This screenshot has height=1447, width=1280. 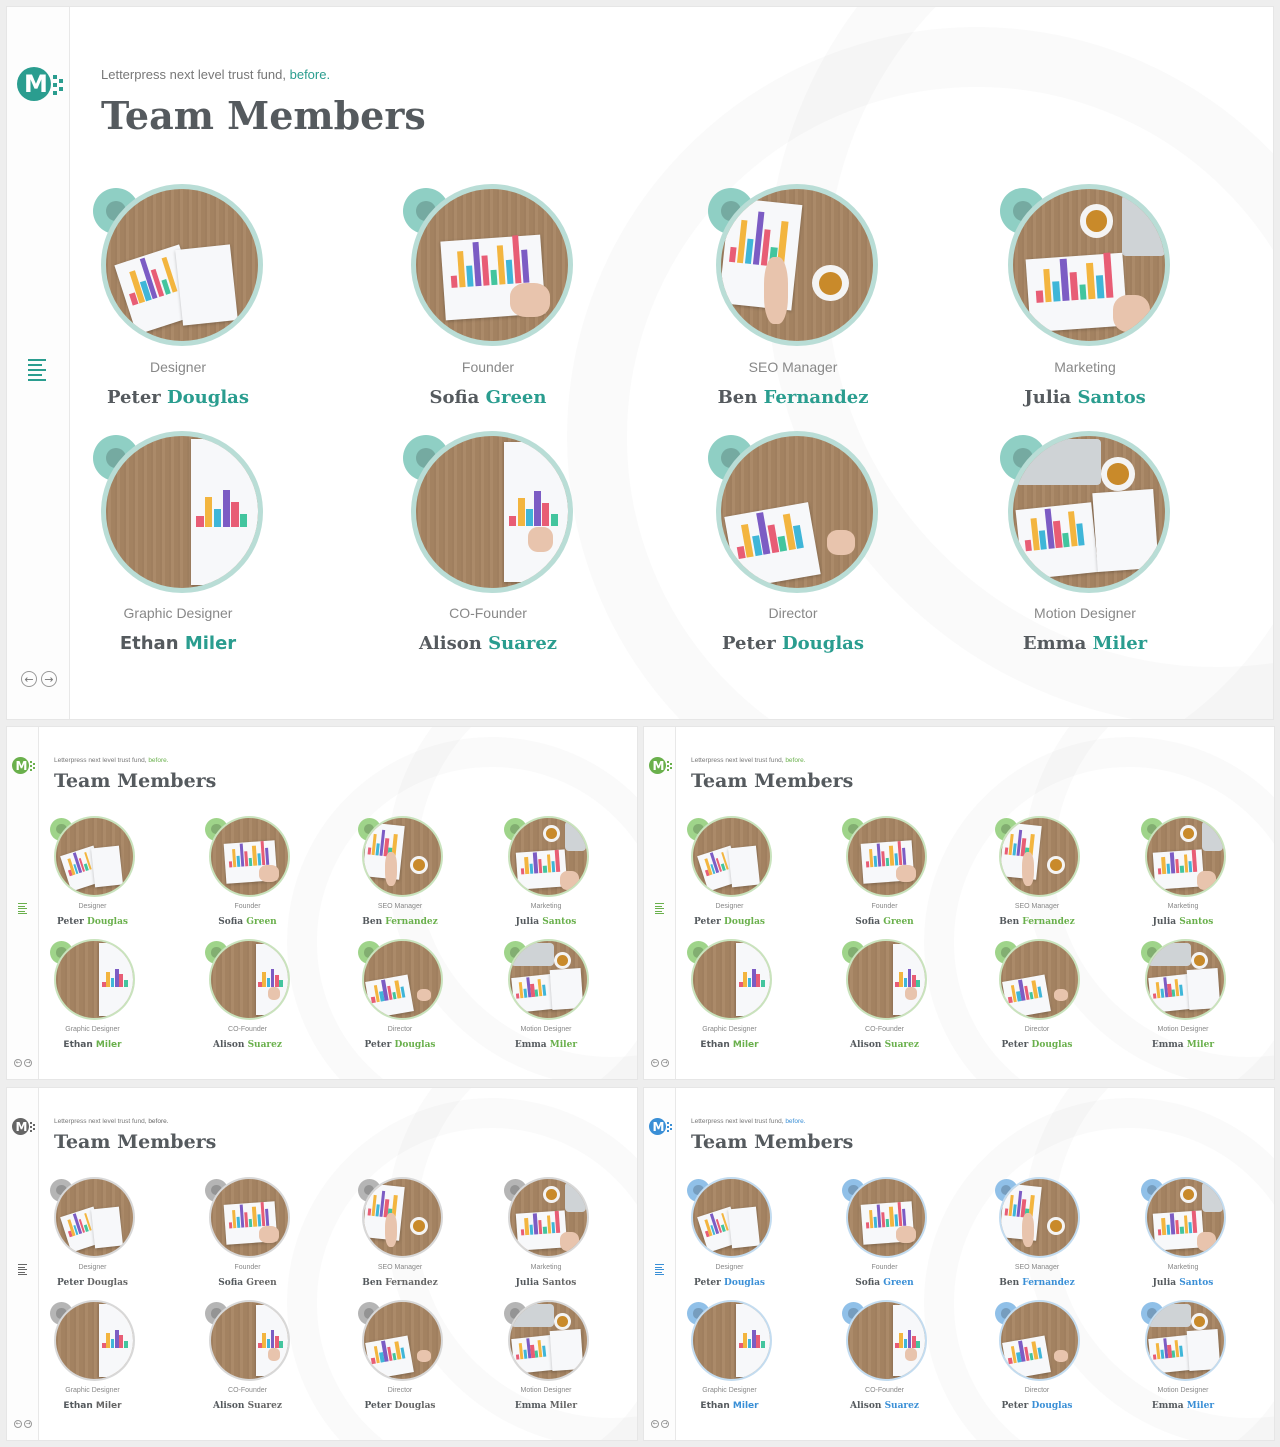 I want to click on member-role: SEO Manager, so click(x=793, y=367).